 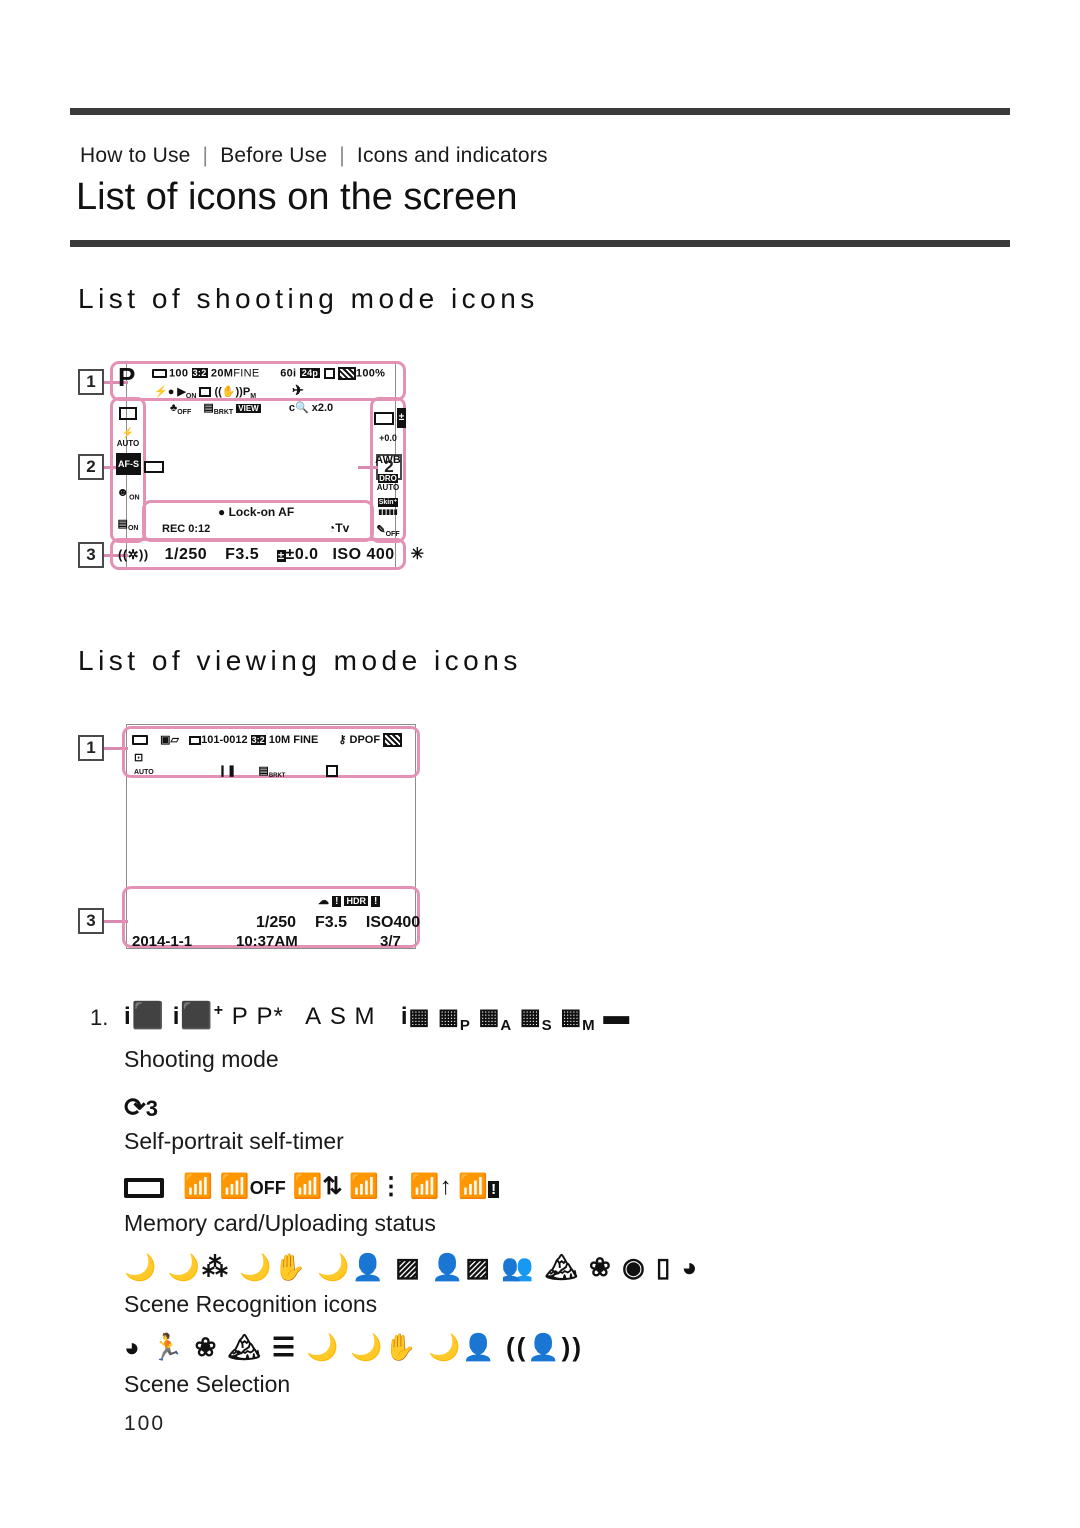 I want to click on imovie-icon: i▦, so click(x=415, y=1016).